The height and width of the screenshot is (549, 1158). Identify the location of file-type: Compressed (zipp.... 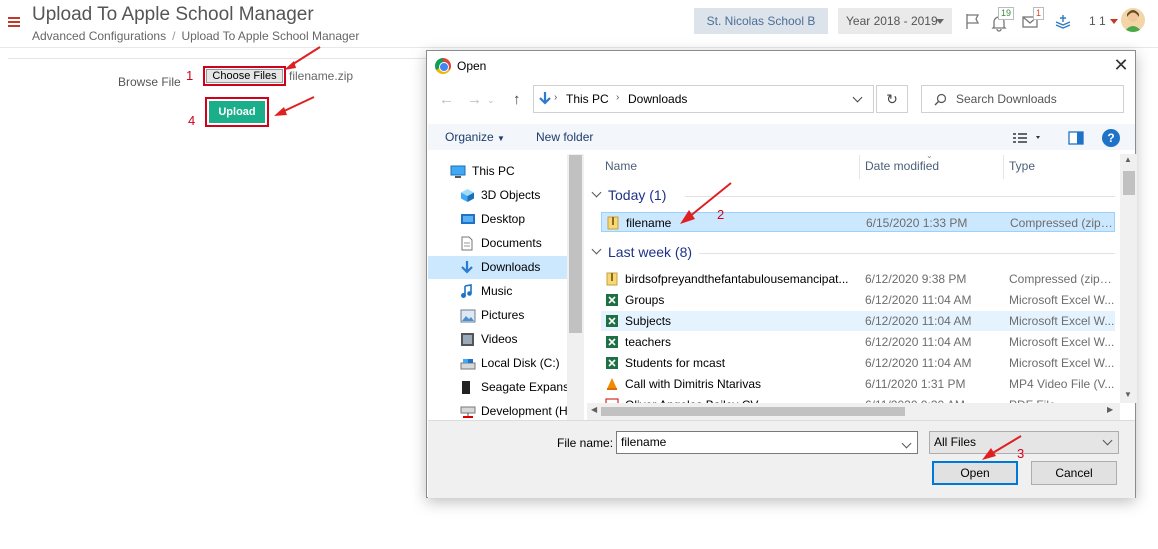
(1063, 223).